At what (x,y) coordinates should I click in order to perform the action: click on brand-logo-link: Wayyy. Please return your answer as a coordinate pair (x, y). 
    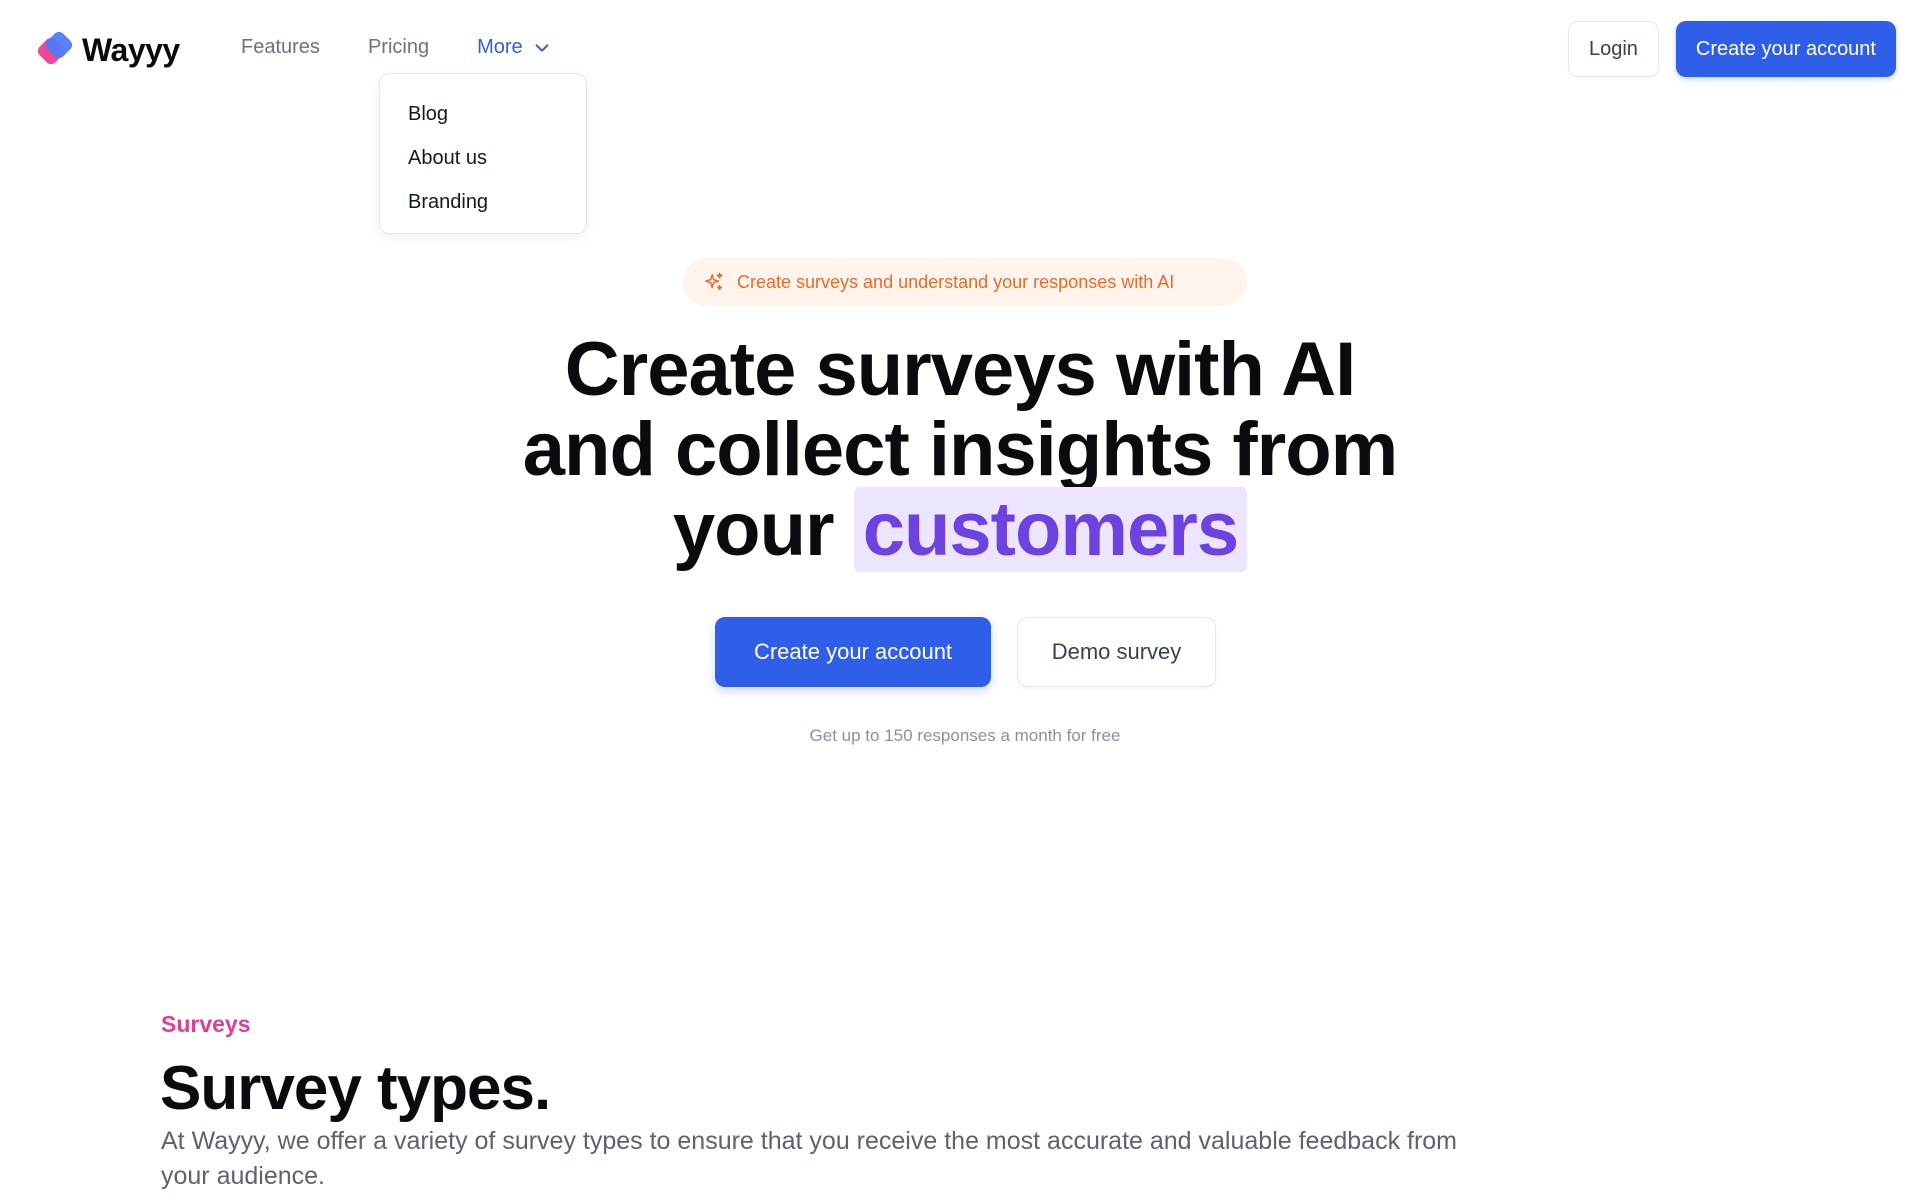
    Looking at the image, I should click on (107, 50).